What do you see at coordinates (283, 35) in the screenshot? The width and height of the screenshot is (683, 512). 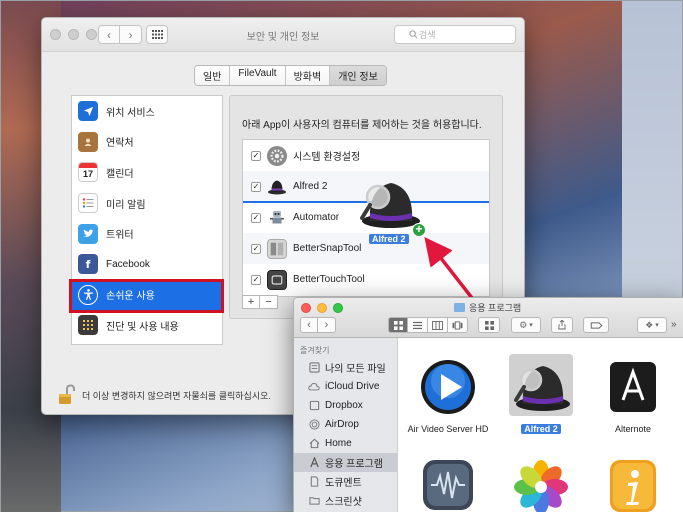 I see `window-titlebar: ‹ › 보안 및 개인 정보 검색` at bounding box center [283, 35].